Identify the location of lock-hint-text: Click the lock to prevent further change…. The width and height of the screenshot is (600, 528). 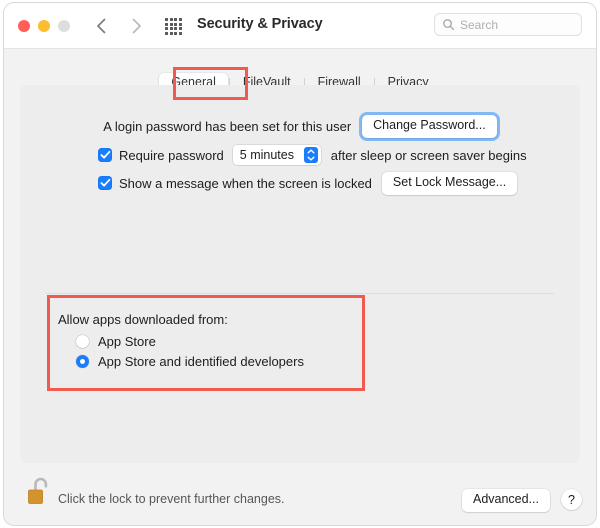
(171, 499).